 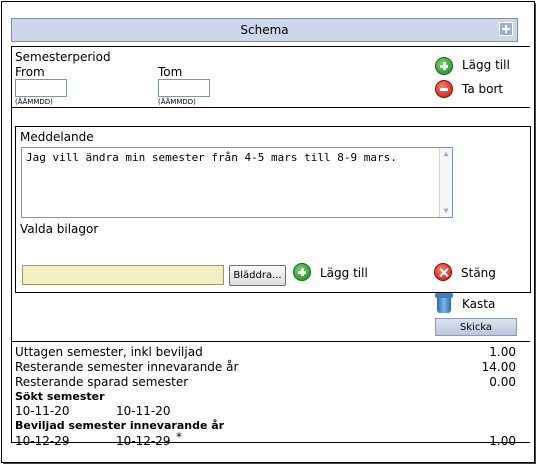 I want to click on add-attachment-label: Lägg till, so click(x=344, y=273).